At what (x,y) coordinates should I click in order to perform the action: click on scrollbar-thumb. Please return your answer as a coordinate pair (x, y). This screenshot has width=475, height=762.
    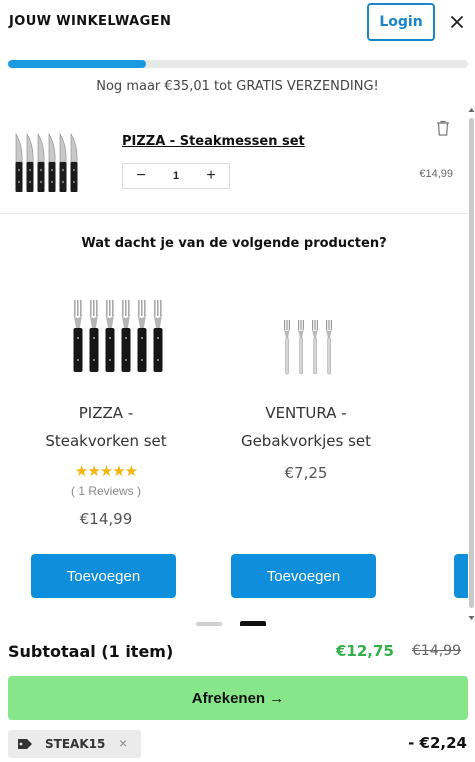
    Looking at the image, I should click on (471, 363).